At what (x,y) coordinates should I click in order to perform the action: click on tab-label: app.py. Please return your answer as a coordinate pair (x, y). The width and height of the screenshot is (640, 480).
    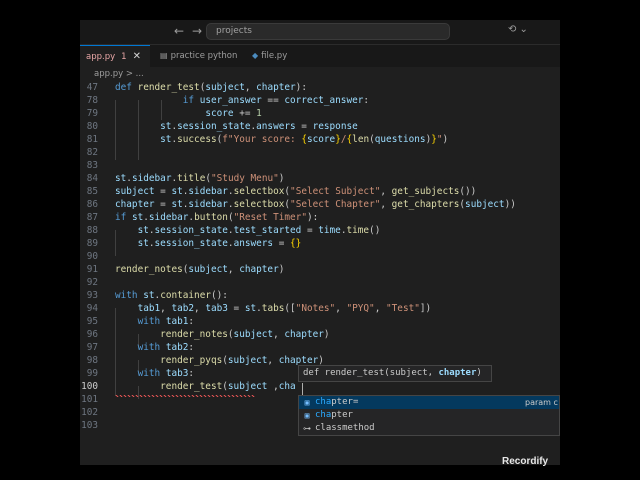
    Looking at the image, I should click on (101, 57).